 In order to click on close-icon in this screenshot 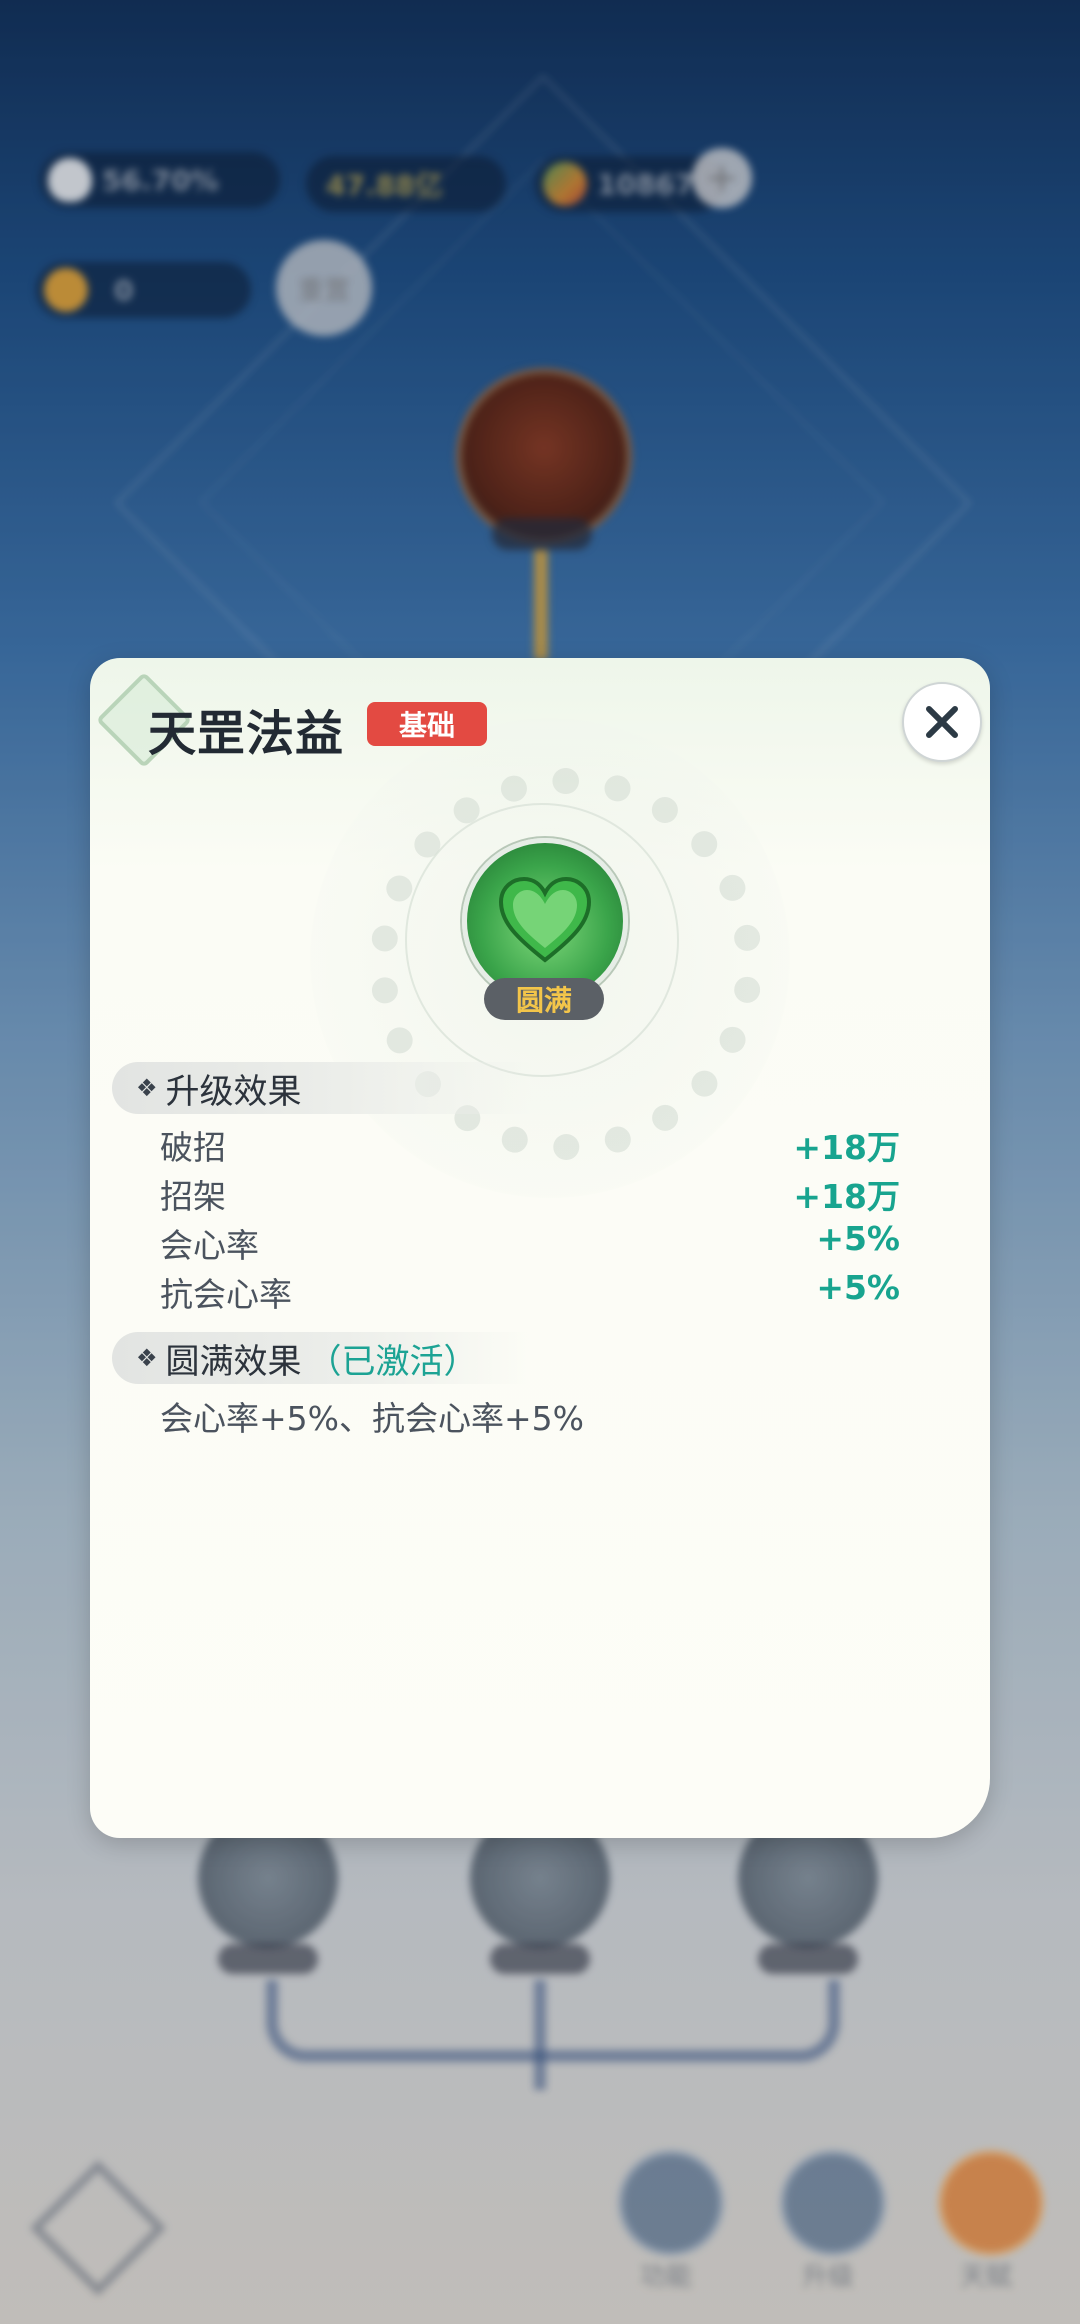, I will do `click(942, 722)`.